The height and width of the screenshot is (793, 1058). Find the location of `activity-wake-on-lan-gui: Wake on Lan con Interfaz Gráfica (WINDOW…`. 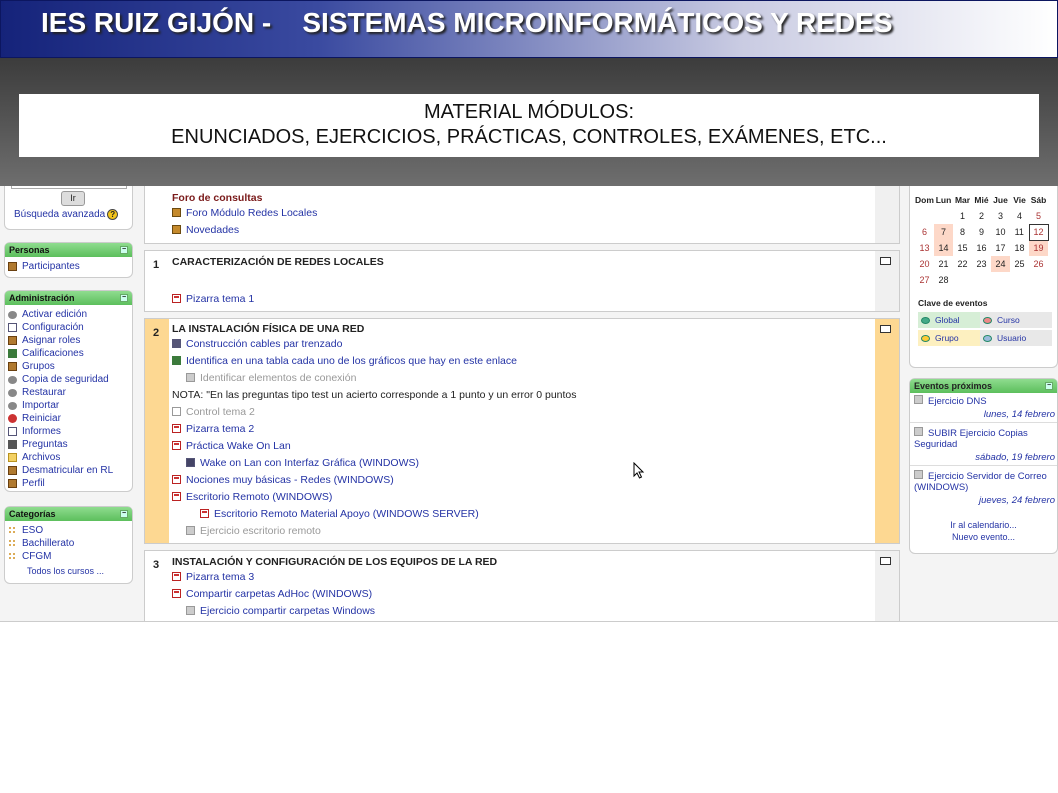

activity-wake-on-lan-gui: Wake on Lan con Interfaz Gráfica (WINDOW… is located at coordinates (523, 462).